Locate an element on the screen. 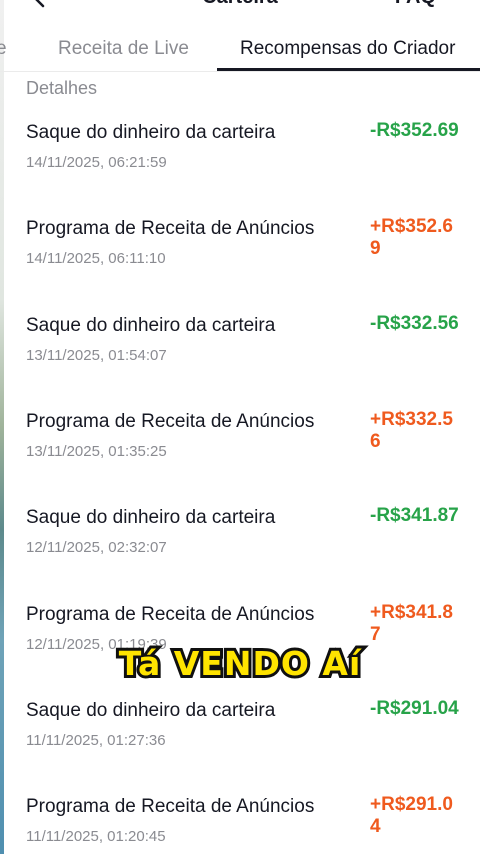  tab-live-revenue: Receita de Live is located at coordinates (123, 49).